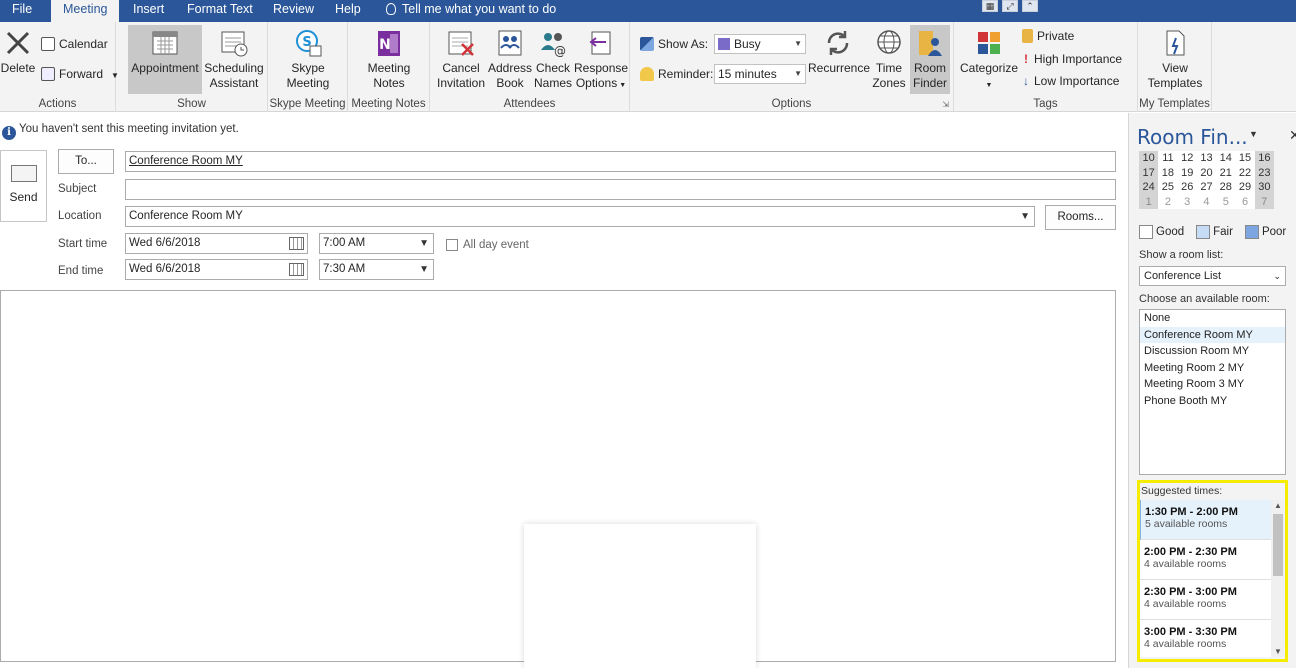  Describe the element at coordinates (1245, 158) in the screenshot. I see `calendar-day: 15` at that location.